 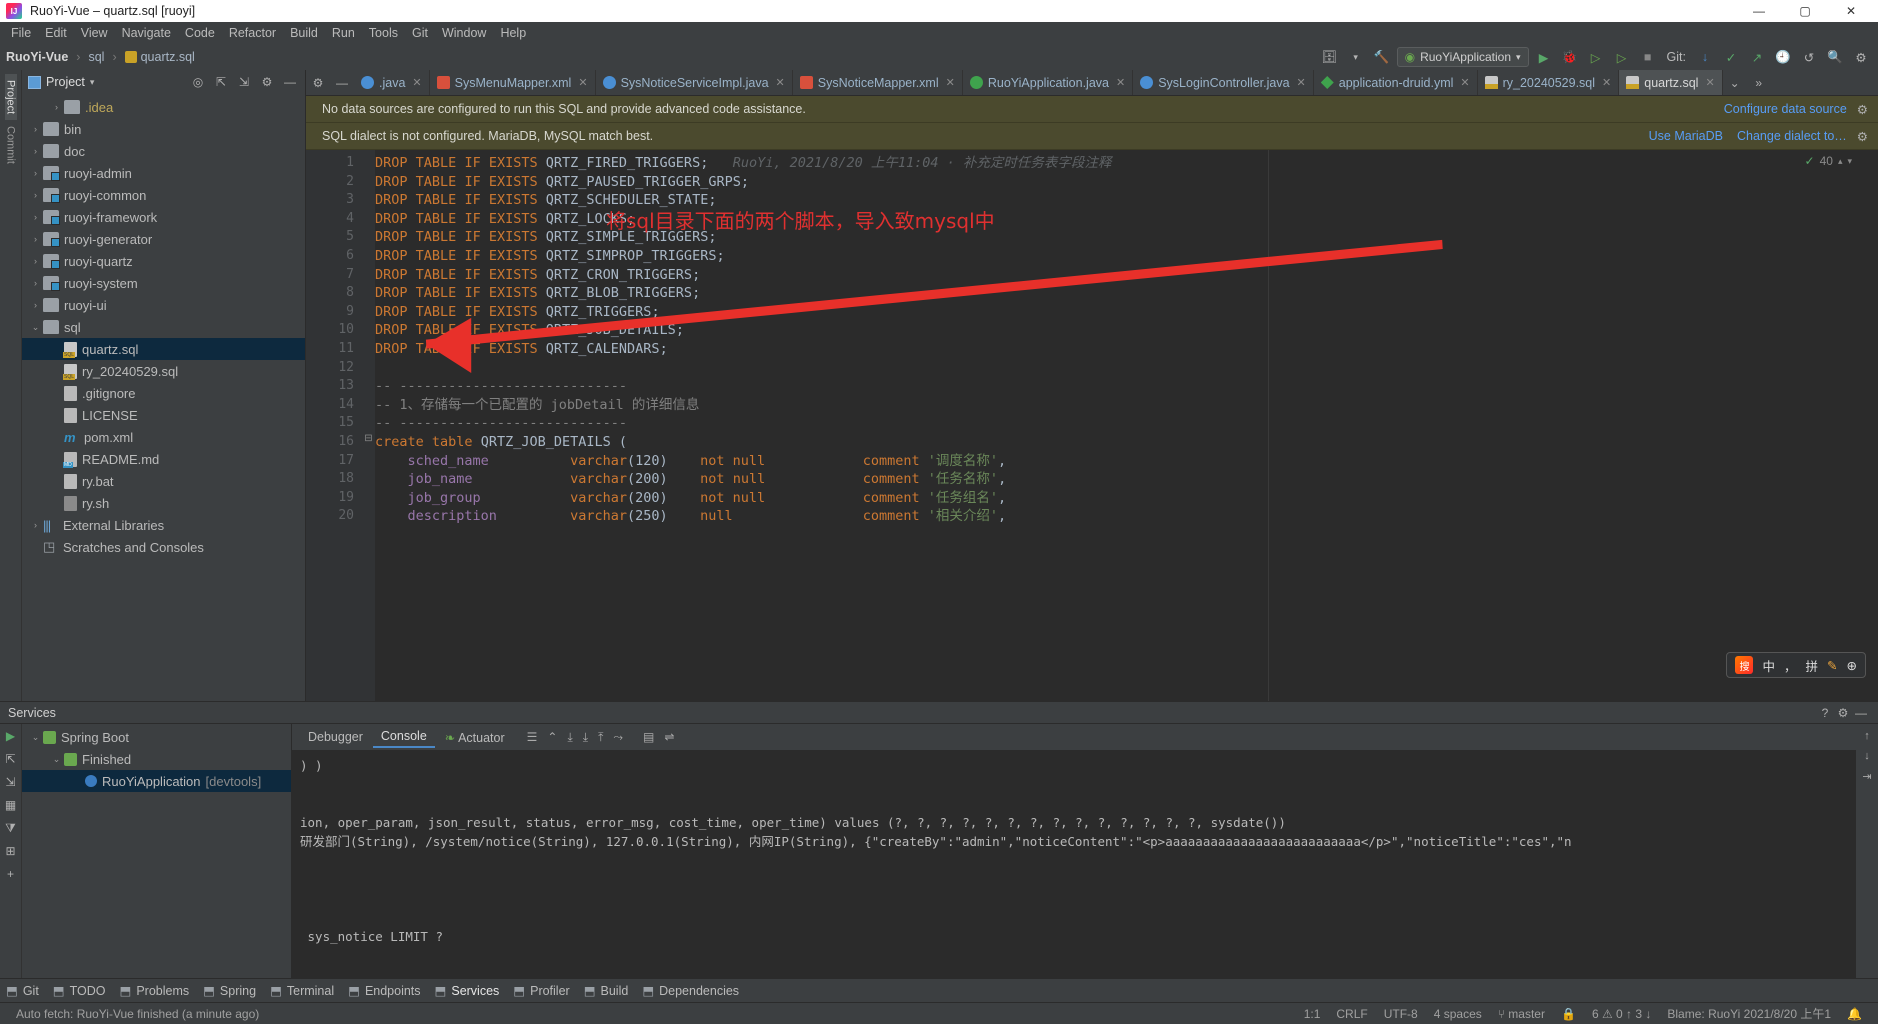 What do you see at coordinates (1126, 349) in the screenshot?
I see `code-line: DROP TABLE IF EXISTS QRTZ_CALENDARS;` at bounding box center [1126, 349].